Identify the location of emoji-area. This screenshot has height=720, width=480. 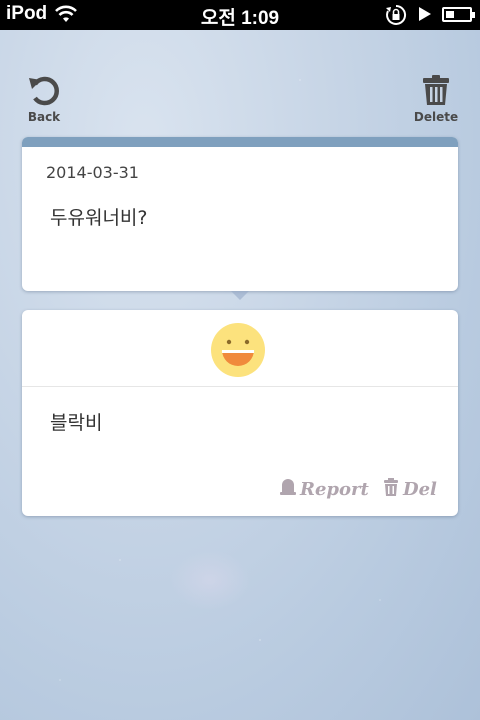
(240, 348).